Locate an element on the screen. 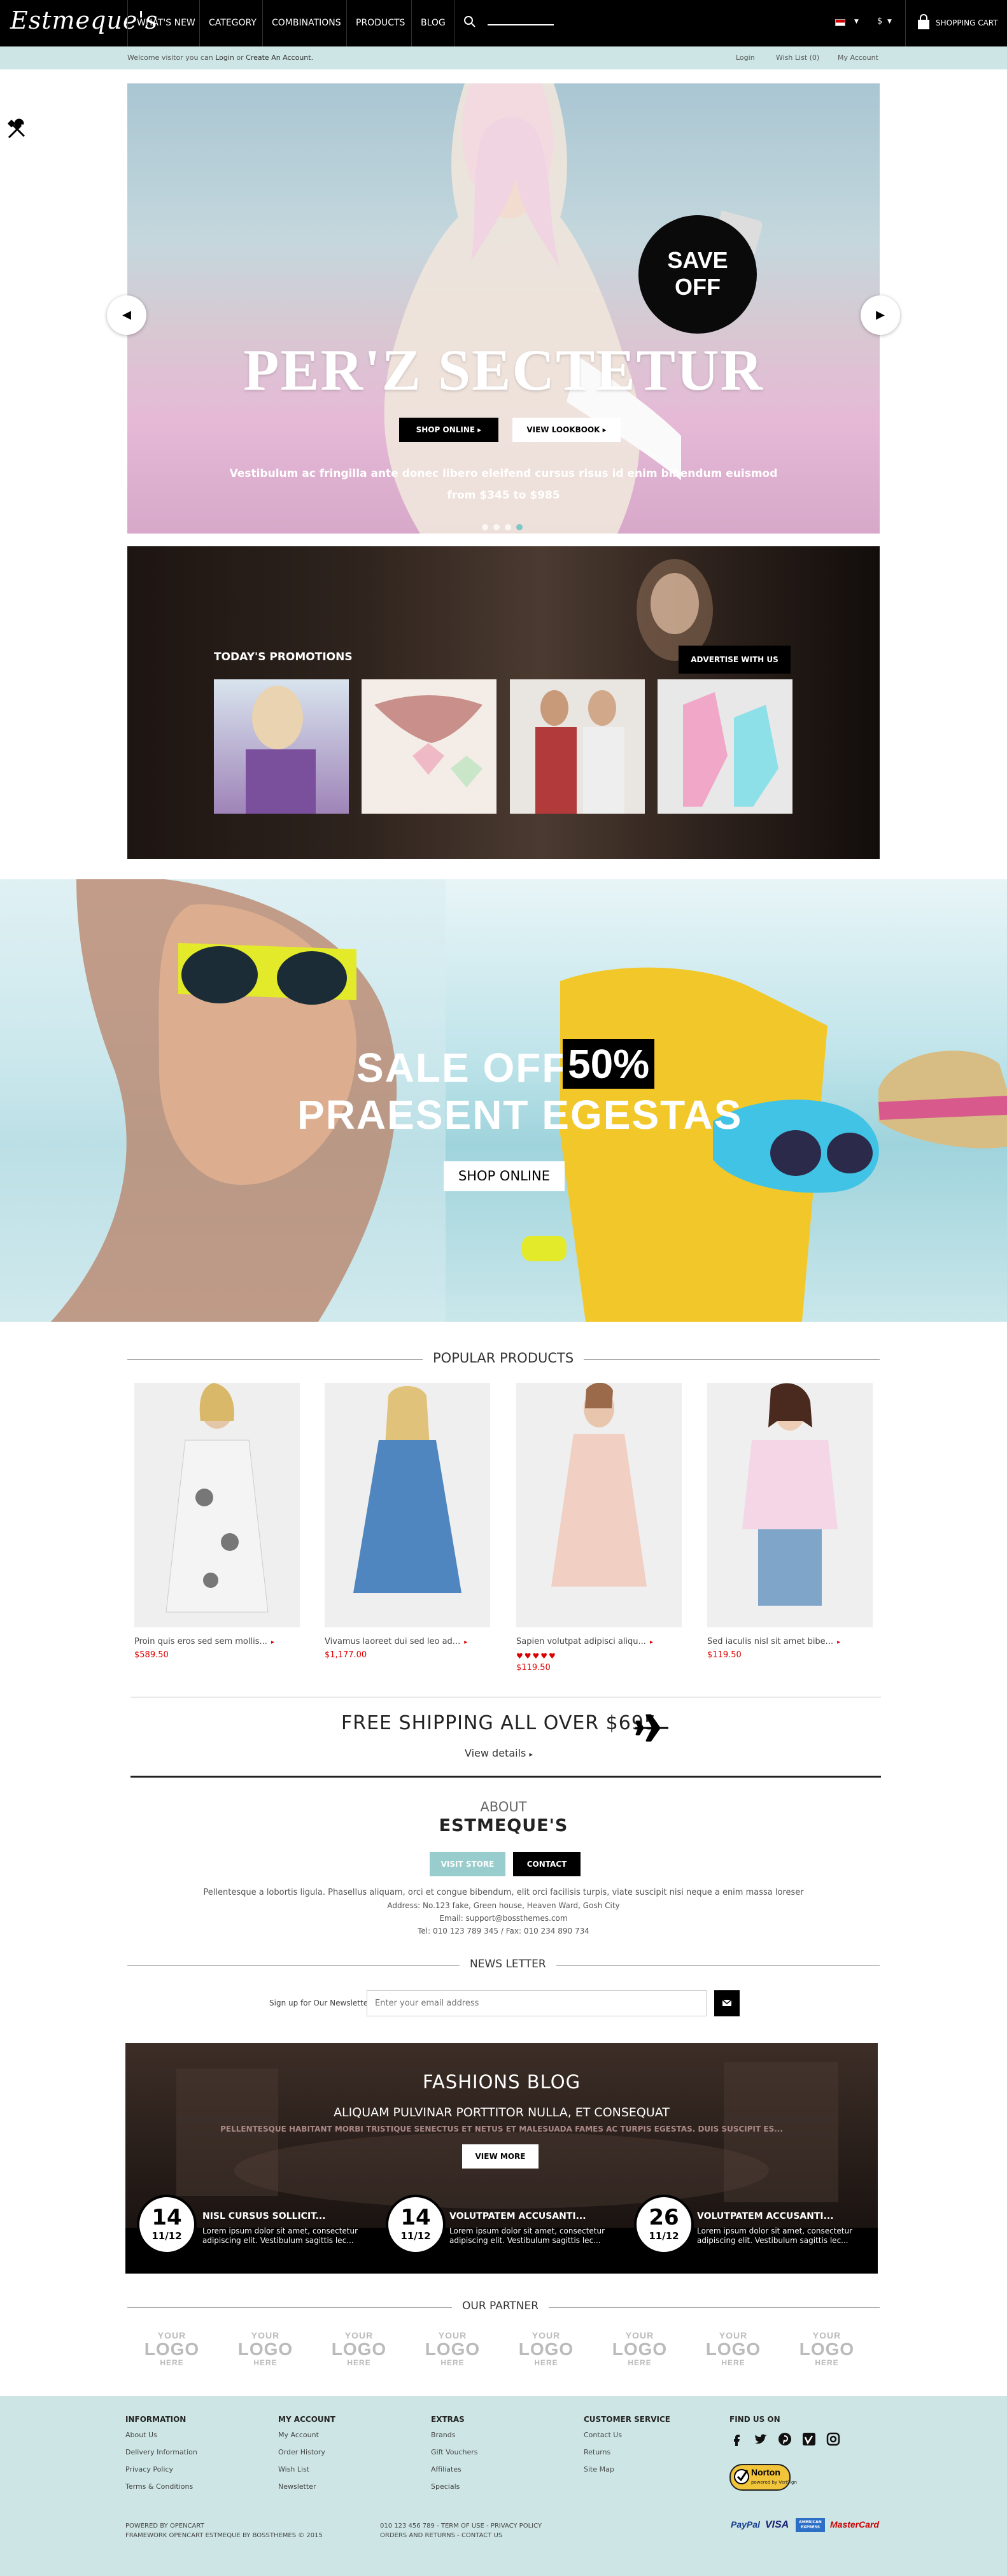 This screenshot has width=1007, height=2576. slider-prev-arrow-icon: ◀ is located at coordinates (126, 315).